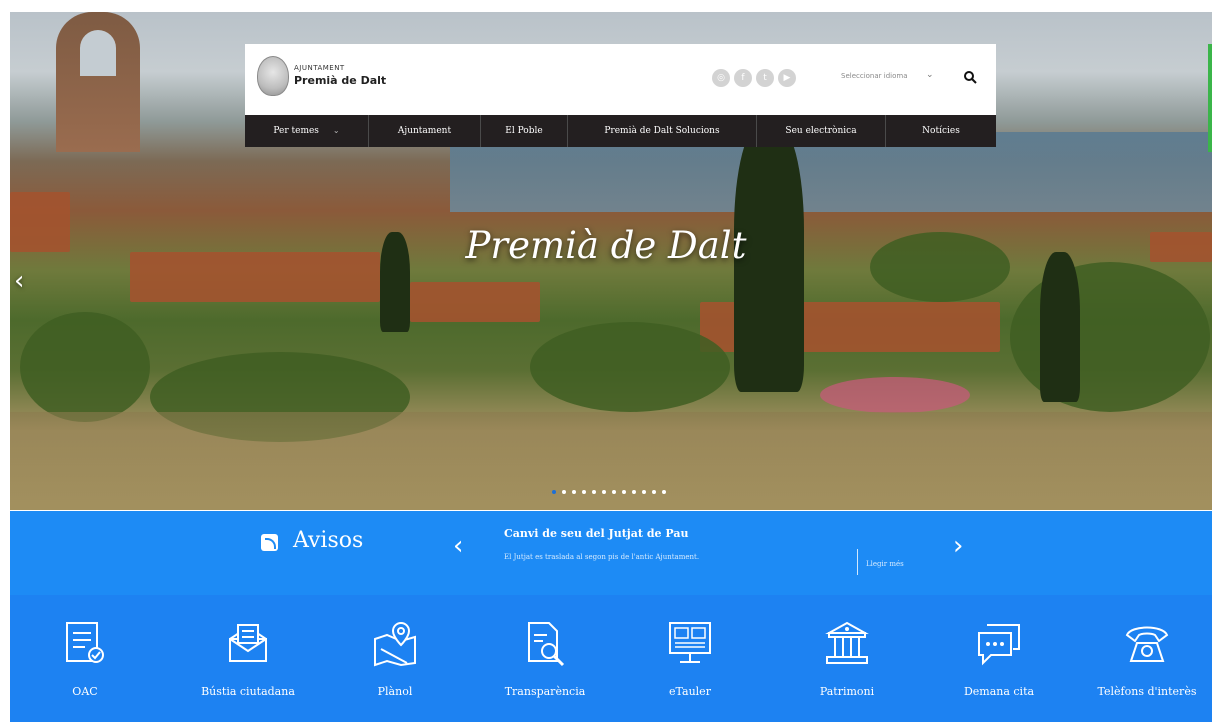 The image size is (1212, 722). I want to click on logo-title: Premià de Dalt, so click(340, 80).